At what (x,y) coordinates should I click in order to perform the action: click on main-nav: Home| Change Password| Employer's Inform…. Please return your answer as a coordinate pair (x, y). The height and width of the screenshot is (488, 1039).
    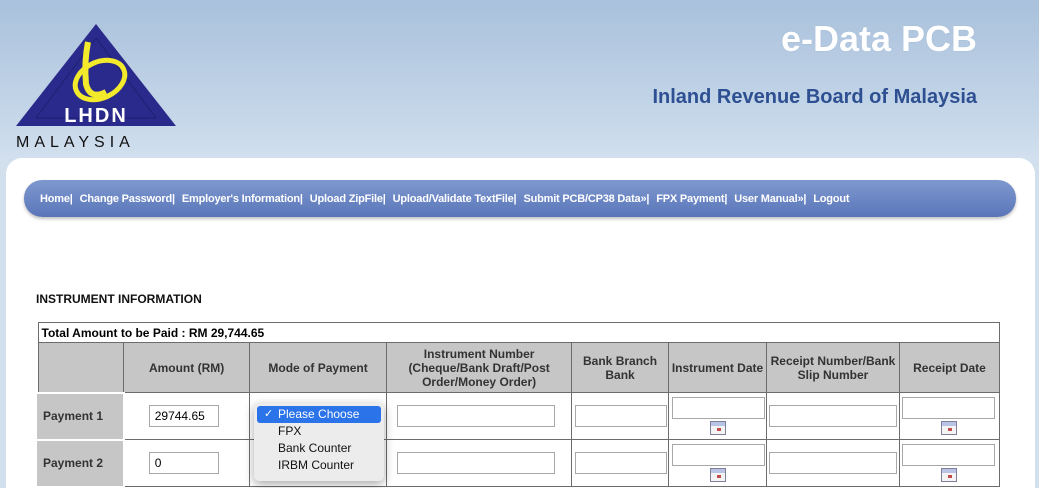
    Looking at the image, I should click on (520, 198).